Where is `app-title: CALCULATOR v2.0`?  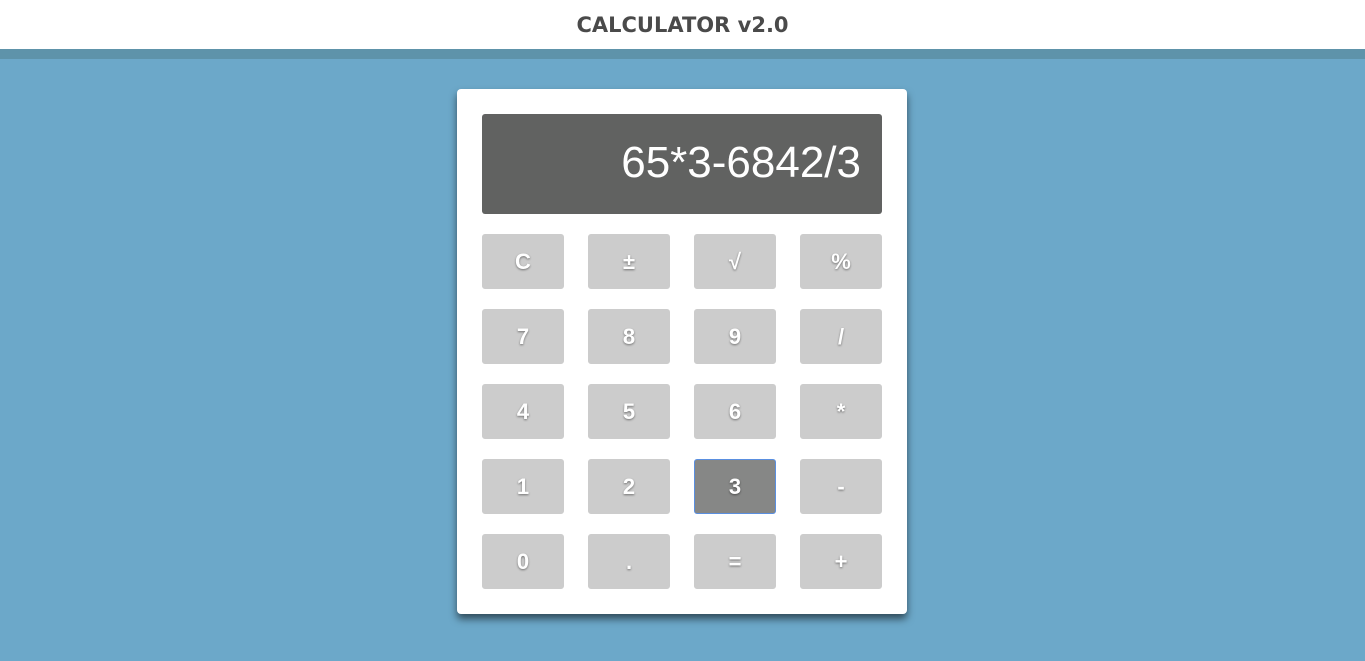
app-title: CALCULATOR v2.0 is located at coordinates (682, 25).